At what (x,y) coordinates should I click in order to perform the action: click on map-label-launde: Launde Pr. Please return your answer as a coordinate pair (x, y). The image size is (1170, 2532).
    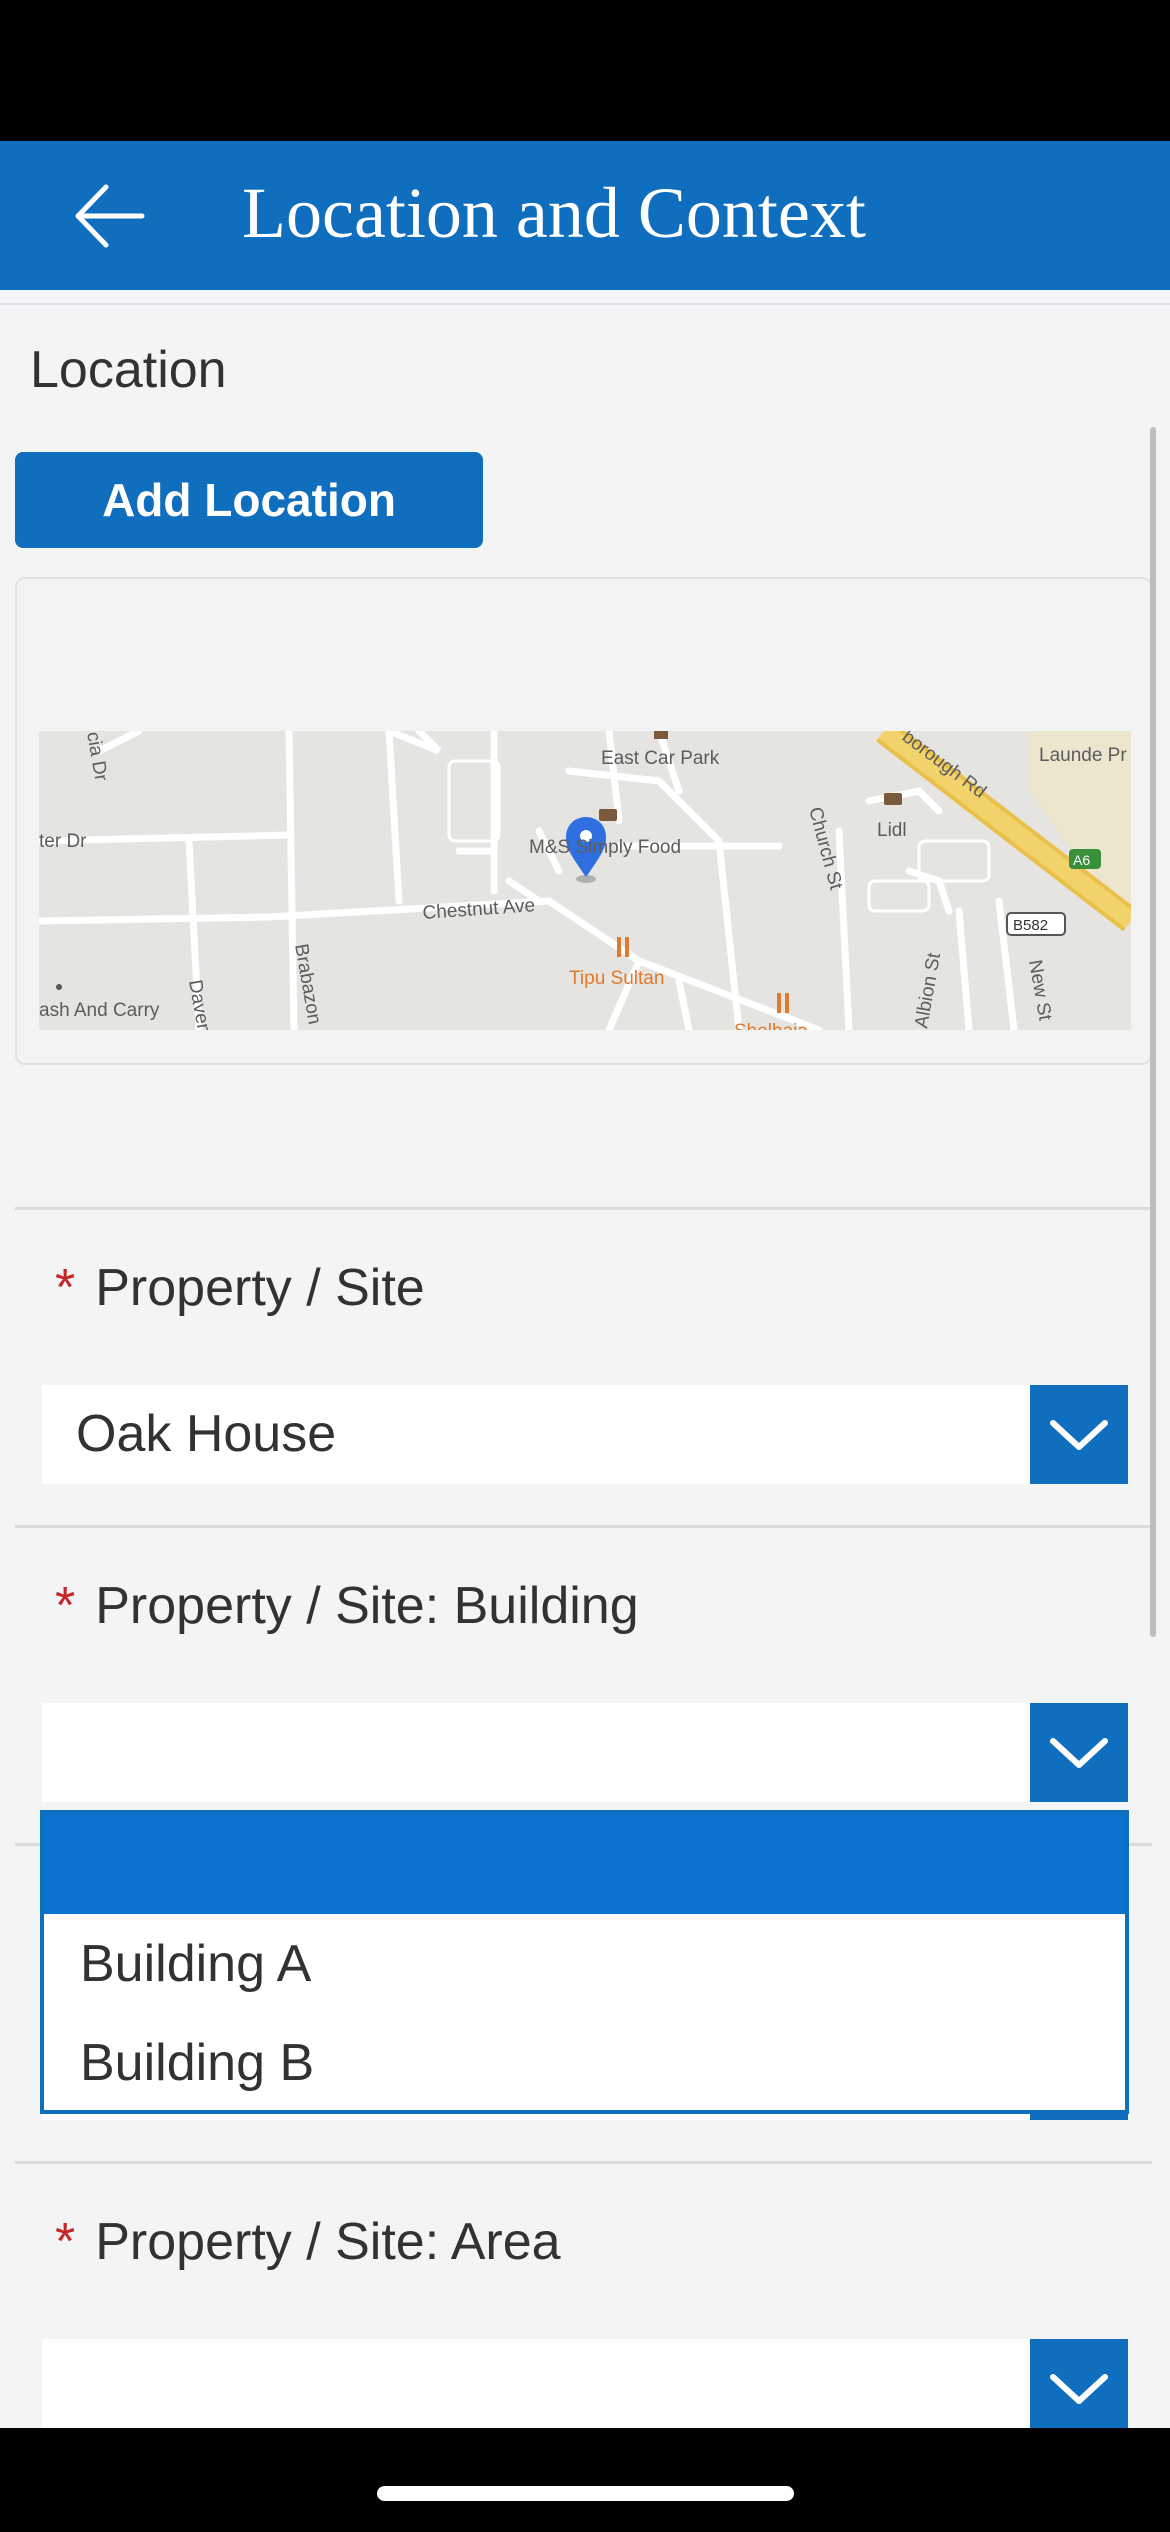
    Looking at the image, I should click on (1083, 755).